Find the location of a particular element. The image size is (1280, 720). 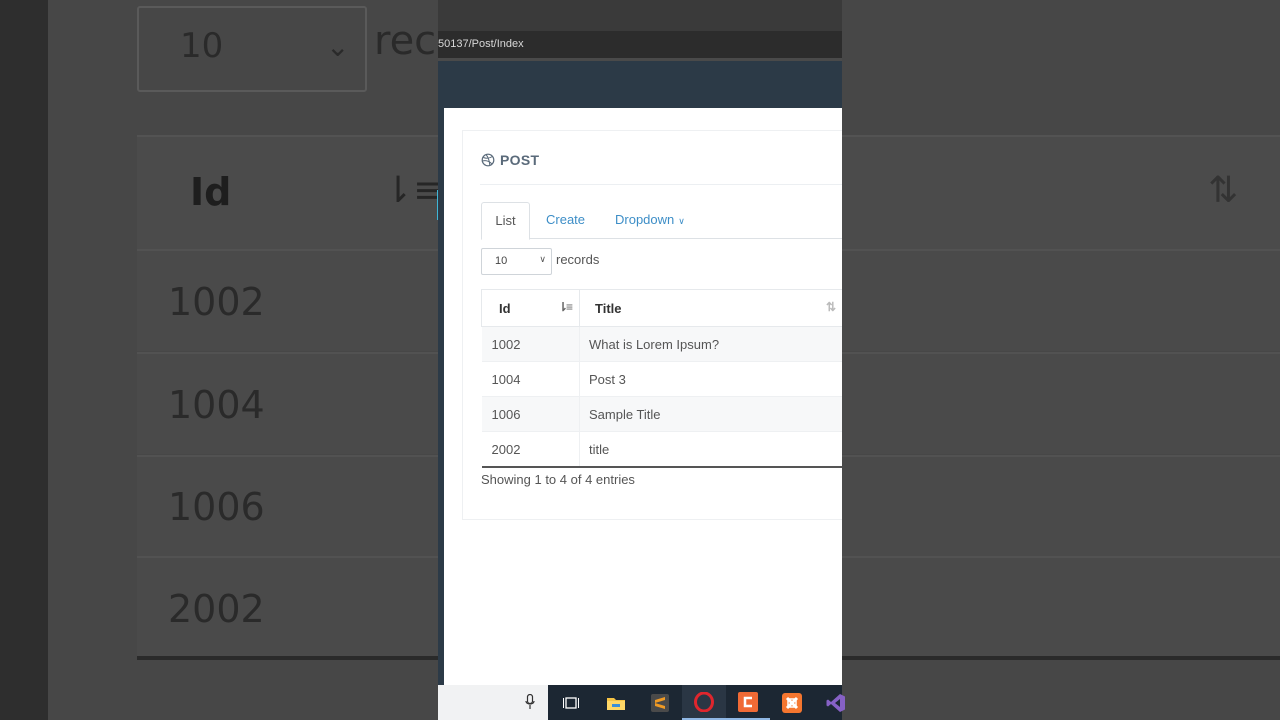

sublime-text-icon is located at coordinates (660, 702).